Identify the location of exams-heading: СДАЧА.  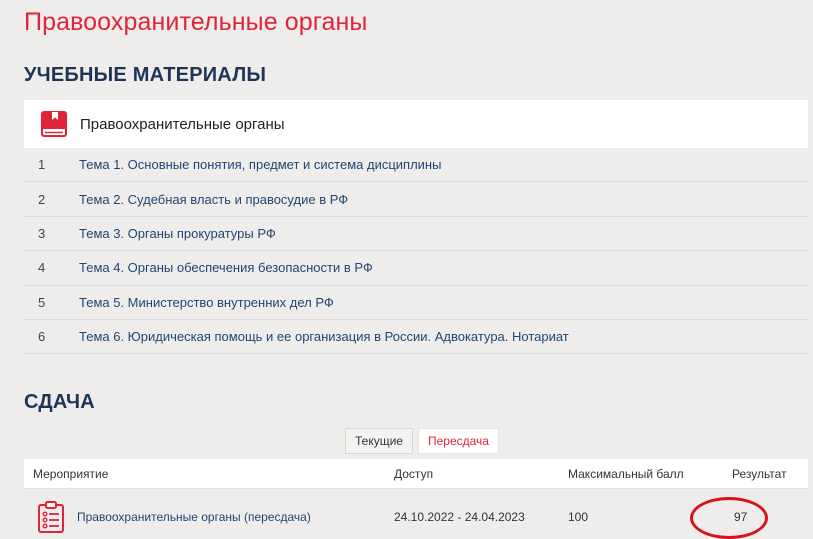
(59, 402).